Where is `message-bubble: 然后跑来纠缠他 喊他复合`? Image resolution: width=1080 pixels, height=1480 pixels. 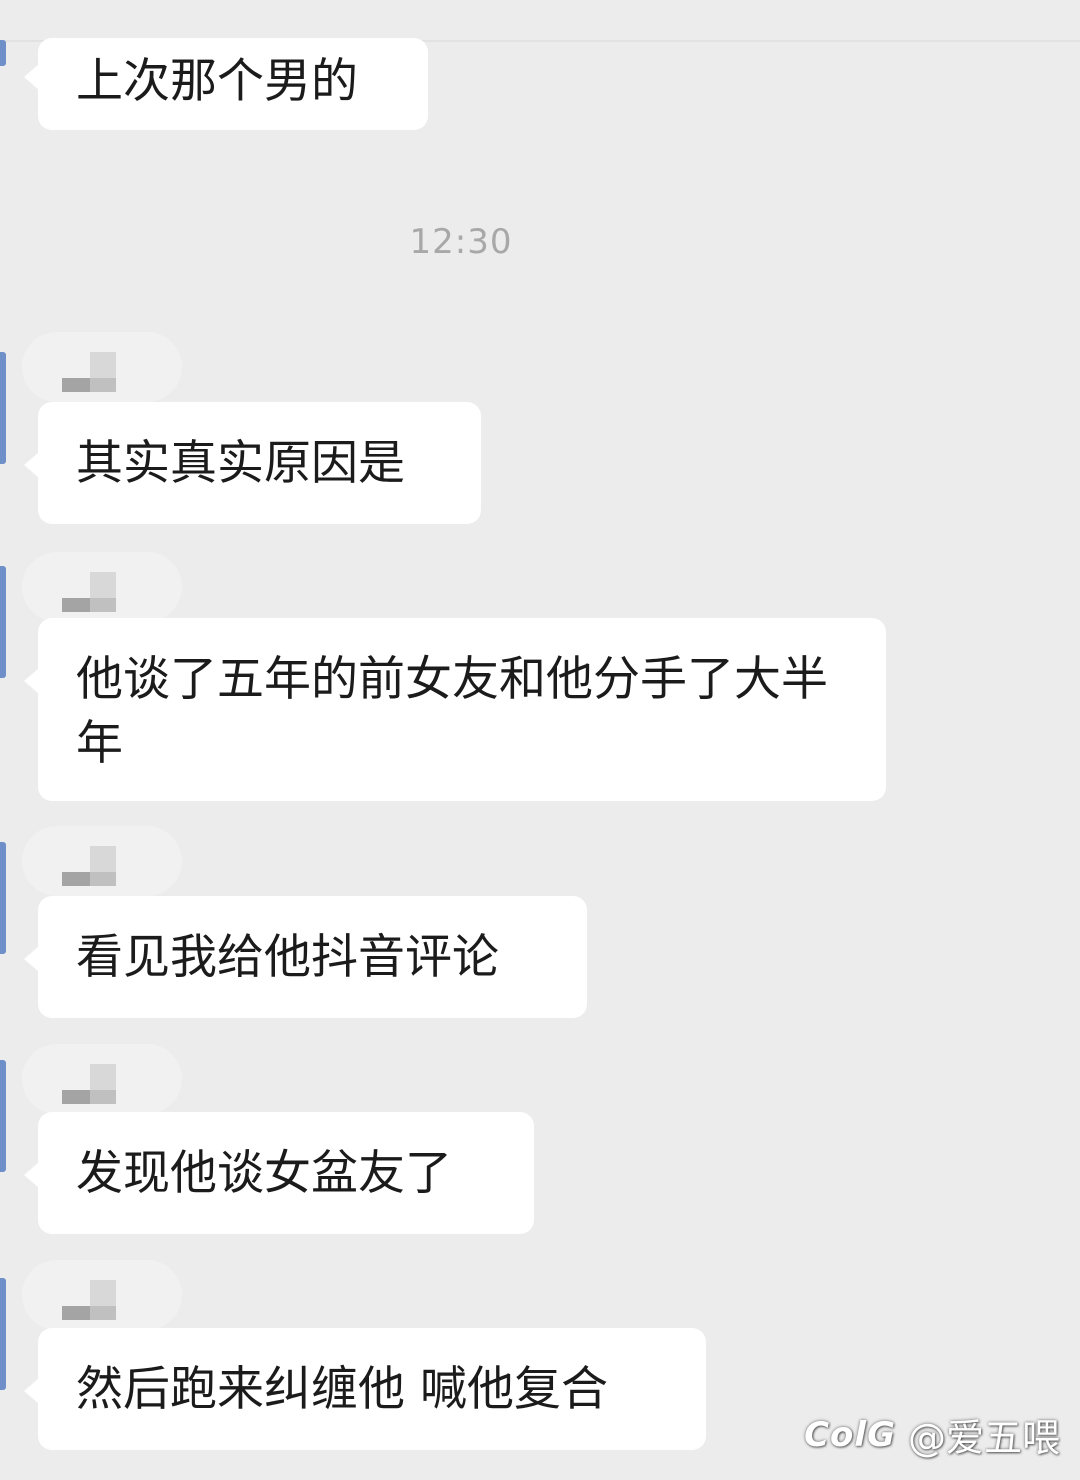 message-bubble: 然后跑来纠缠他 喊他复合 is located at coordinates (365, 1389).